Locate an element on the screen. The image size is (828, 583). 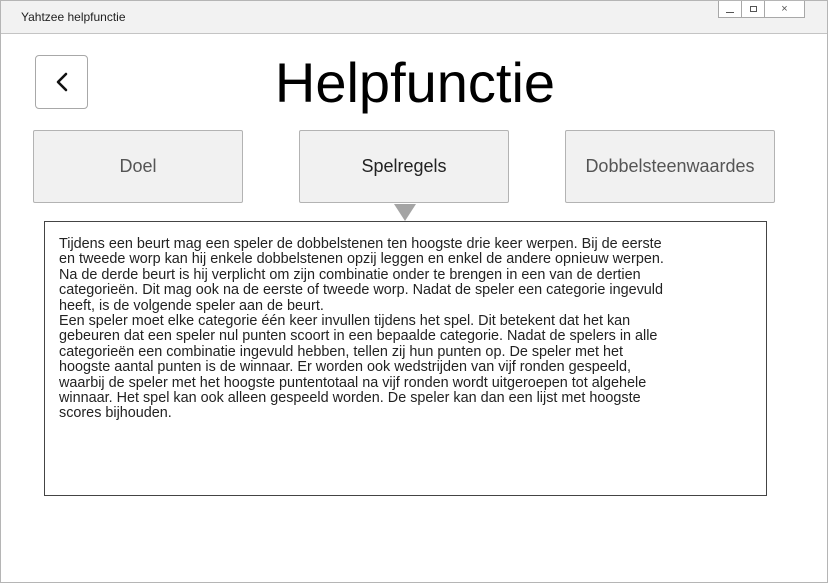
tab-spelregels: Spelregels is located at coordinates (404, 166).